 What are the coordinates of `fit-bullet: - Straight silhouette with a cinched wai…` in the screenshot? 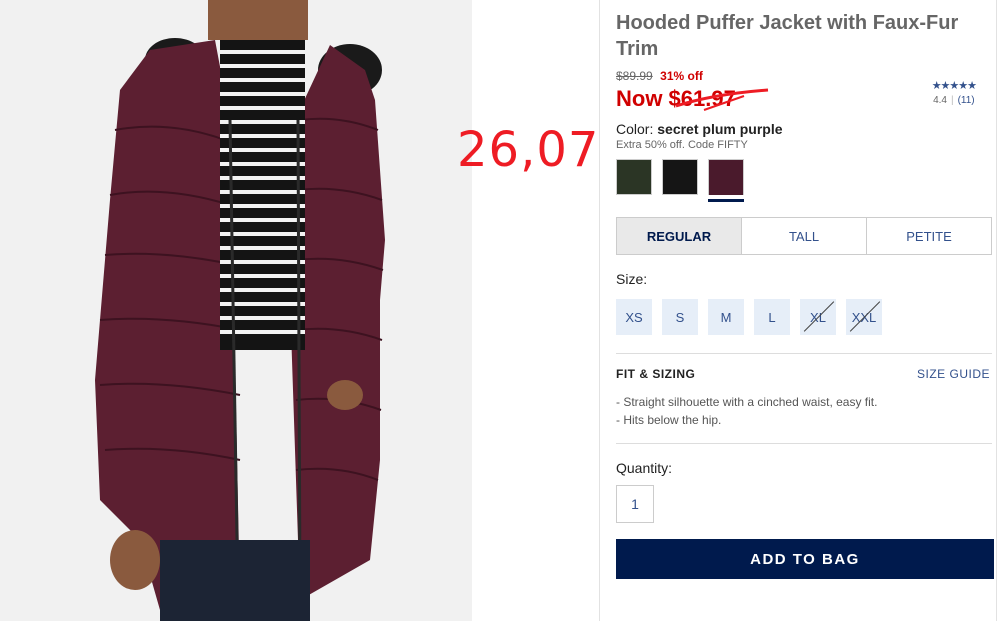 It's located at (747, 402).